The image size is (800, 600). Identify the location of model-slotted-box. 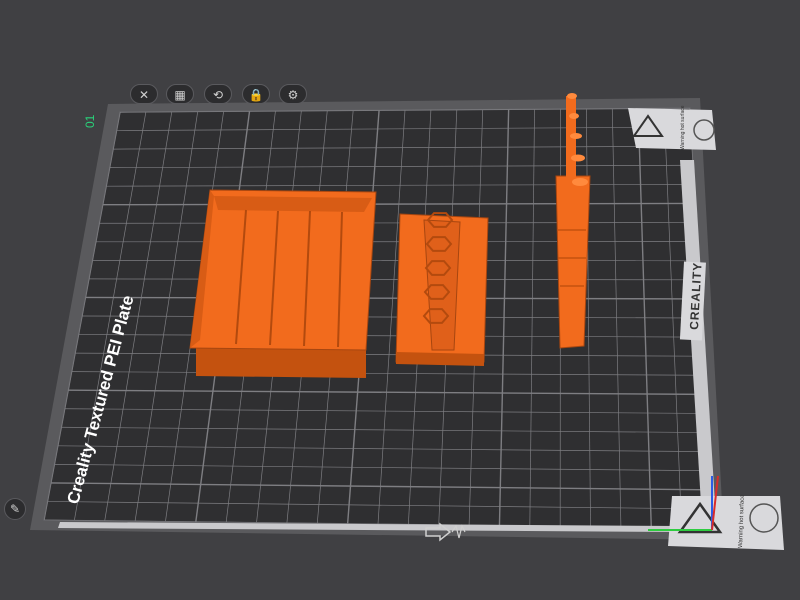
(283, 283).